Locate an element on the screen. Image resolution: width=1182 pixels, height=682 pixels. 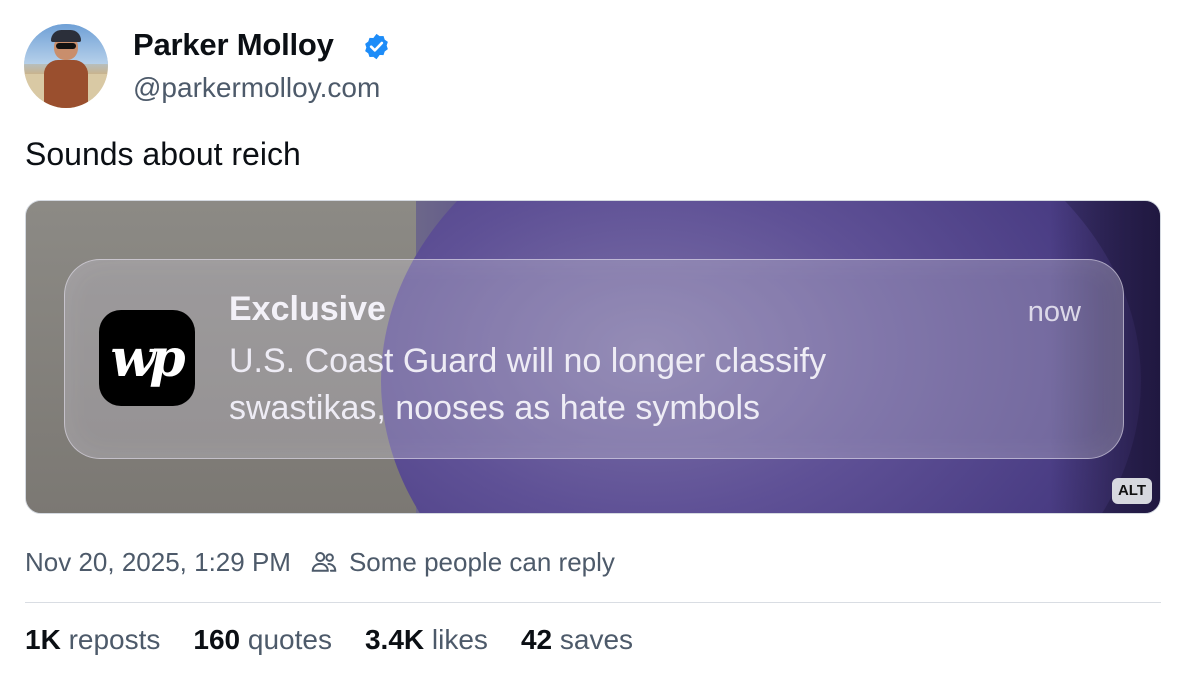
avatar-torso is located at coordinates (66, 84).